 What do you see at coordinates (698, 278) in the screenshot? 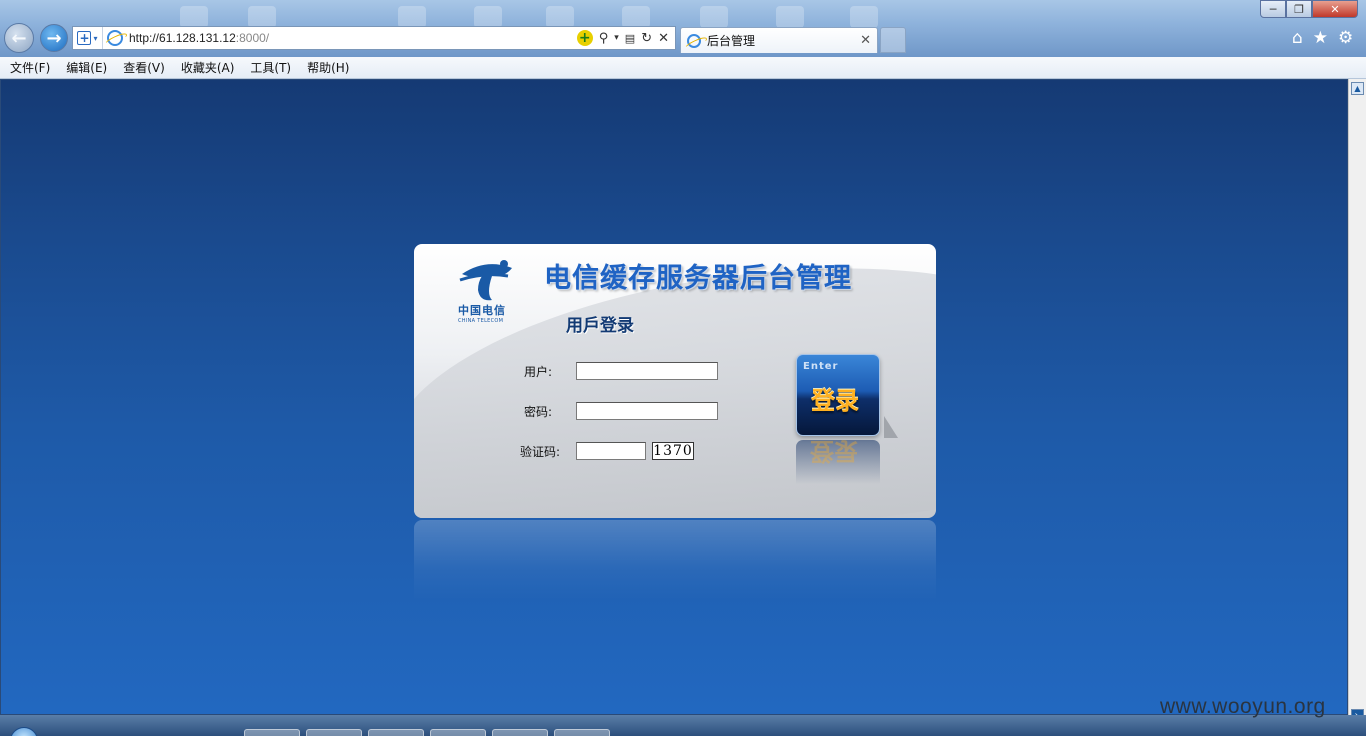
I see `page-title: 电信缓存服务器后台管理` at bounding box center [698, 278].